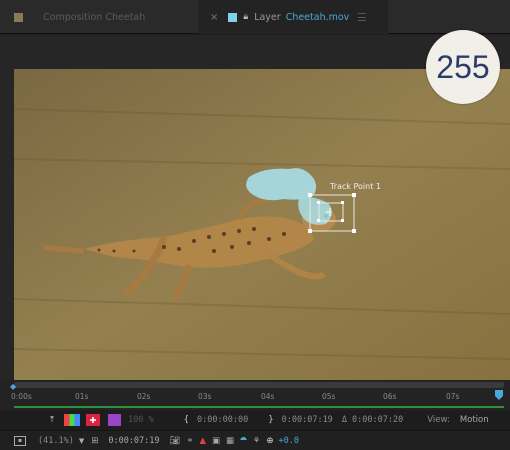 The height and width of the screenshot is (450, 510). What do you see at coordinates (81, 441) in the screenshot?
I see `chevron-down-icon: ▼` at bounding box center [81, 441].